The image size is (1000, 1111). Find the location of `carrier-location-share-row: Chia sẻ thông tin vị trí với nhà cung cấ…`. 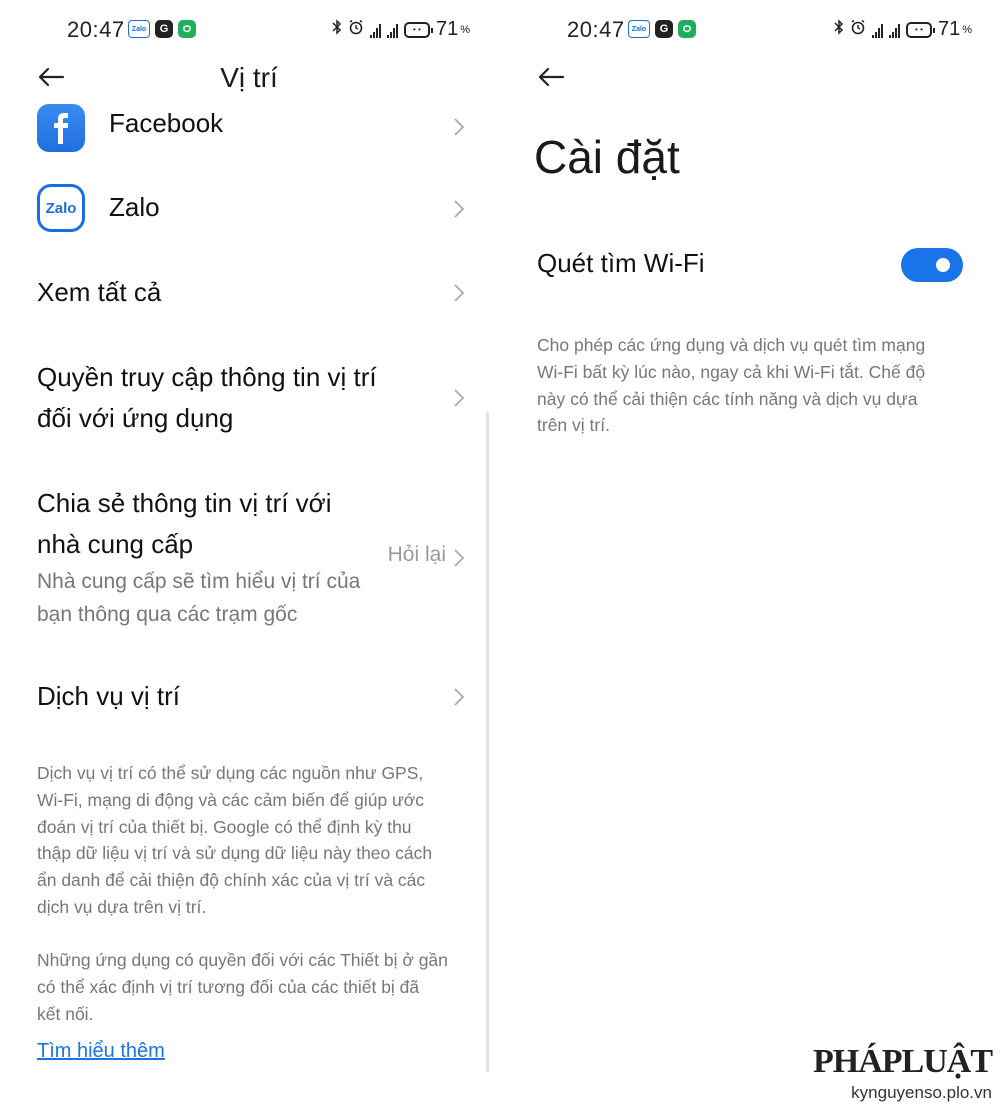

carrier-location-share-row: Chia sẻ thông tin vị trí với nhà cung cấ… is located at coordinates (251, 558).